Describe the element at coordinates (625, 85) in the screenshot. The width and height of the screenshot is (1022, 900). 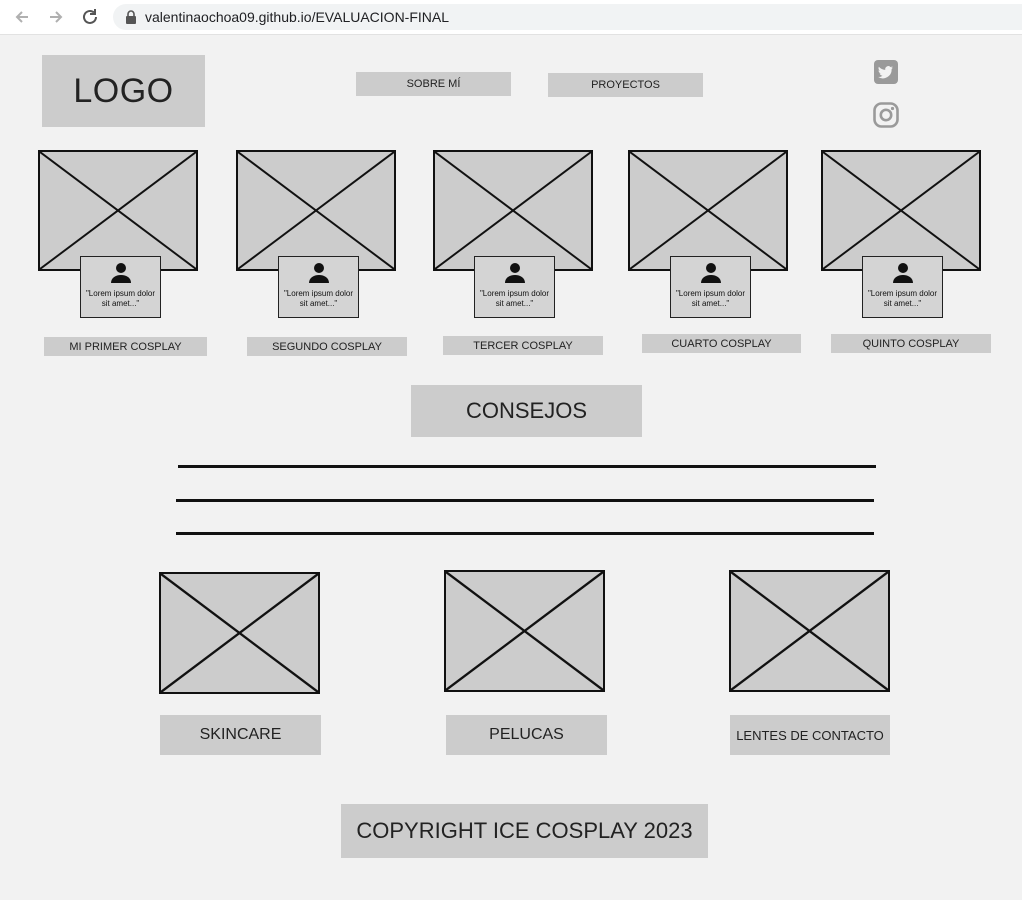
I see `nav-proyectos-button: PROYECTOS` at that location.